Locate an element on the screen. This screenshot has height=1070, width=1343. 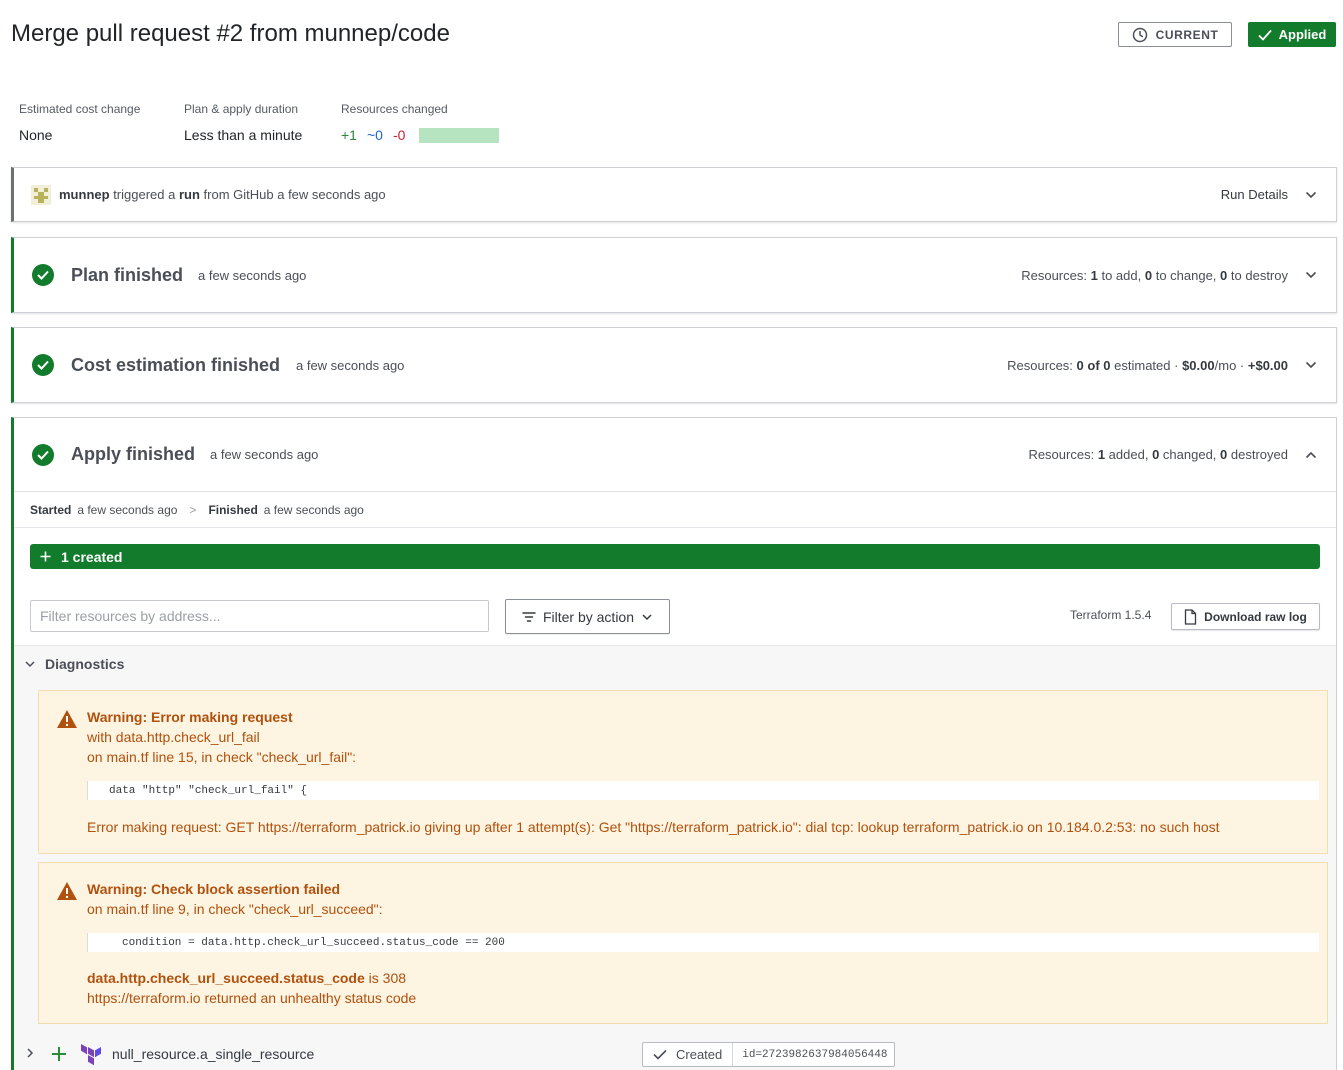
plan-destroy-count: 0 is located at coordinates (1224, 275).